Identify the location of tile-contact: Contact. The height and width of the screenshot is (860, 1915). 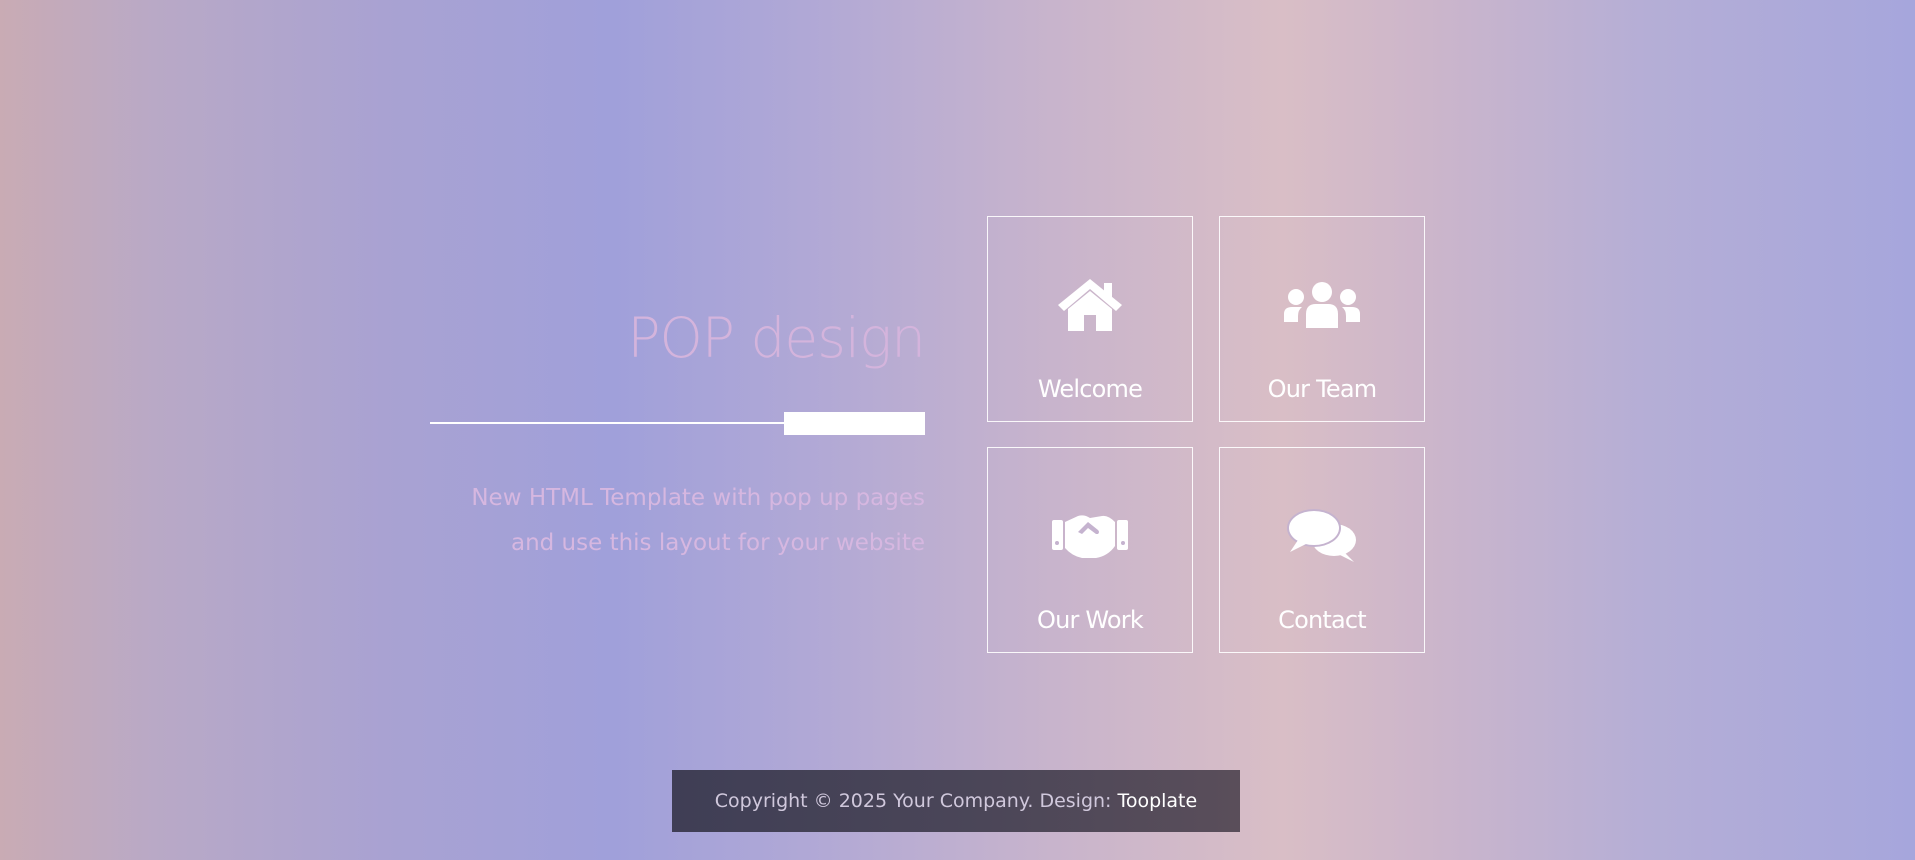
(1322, 550).